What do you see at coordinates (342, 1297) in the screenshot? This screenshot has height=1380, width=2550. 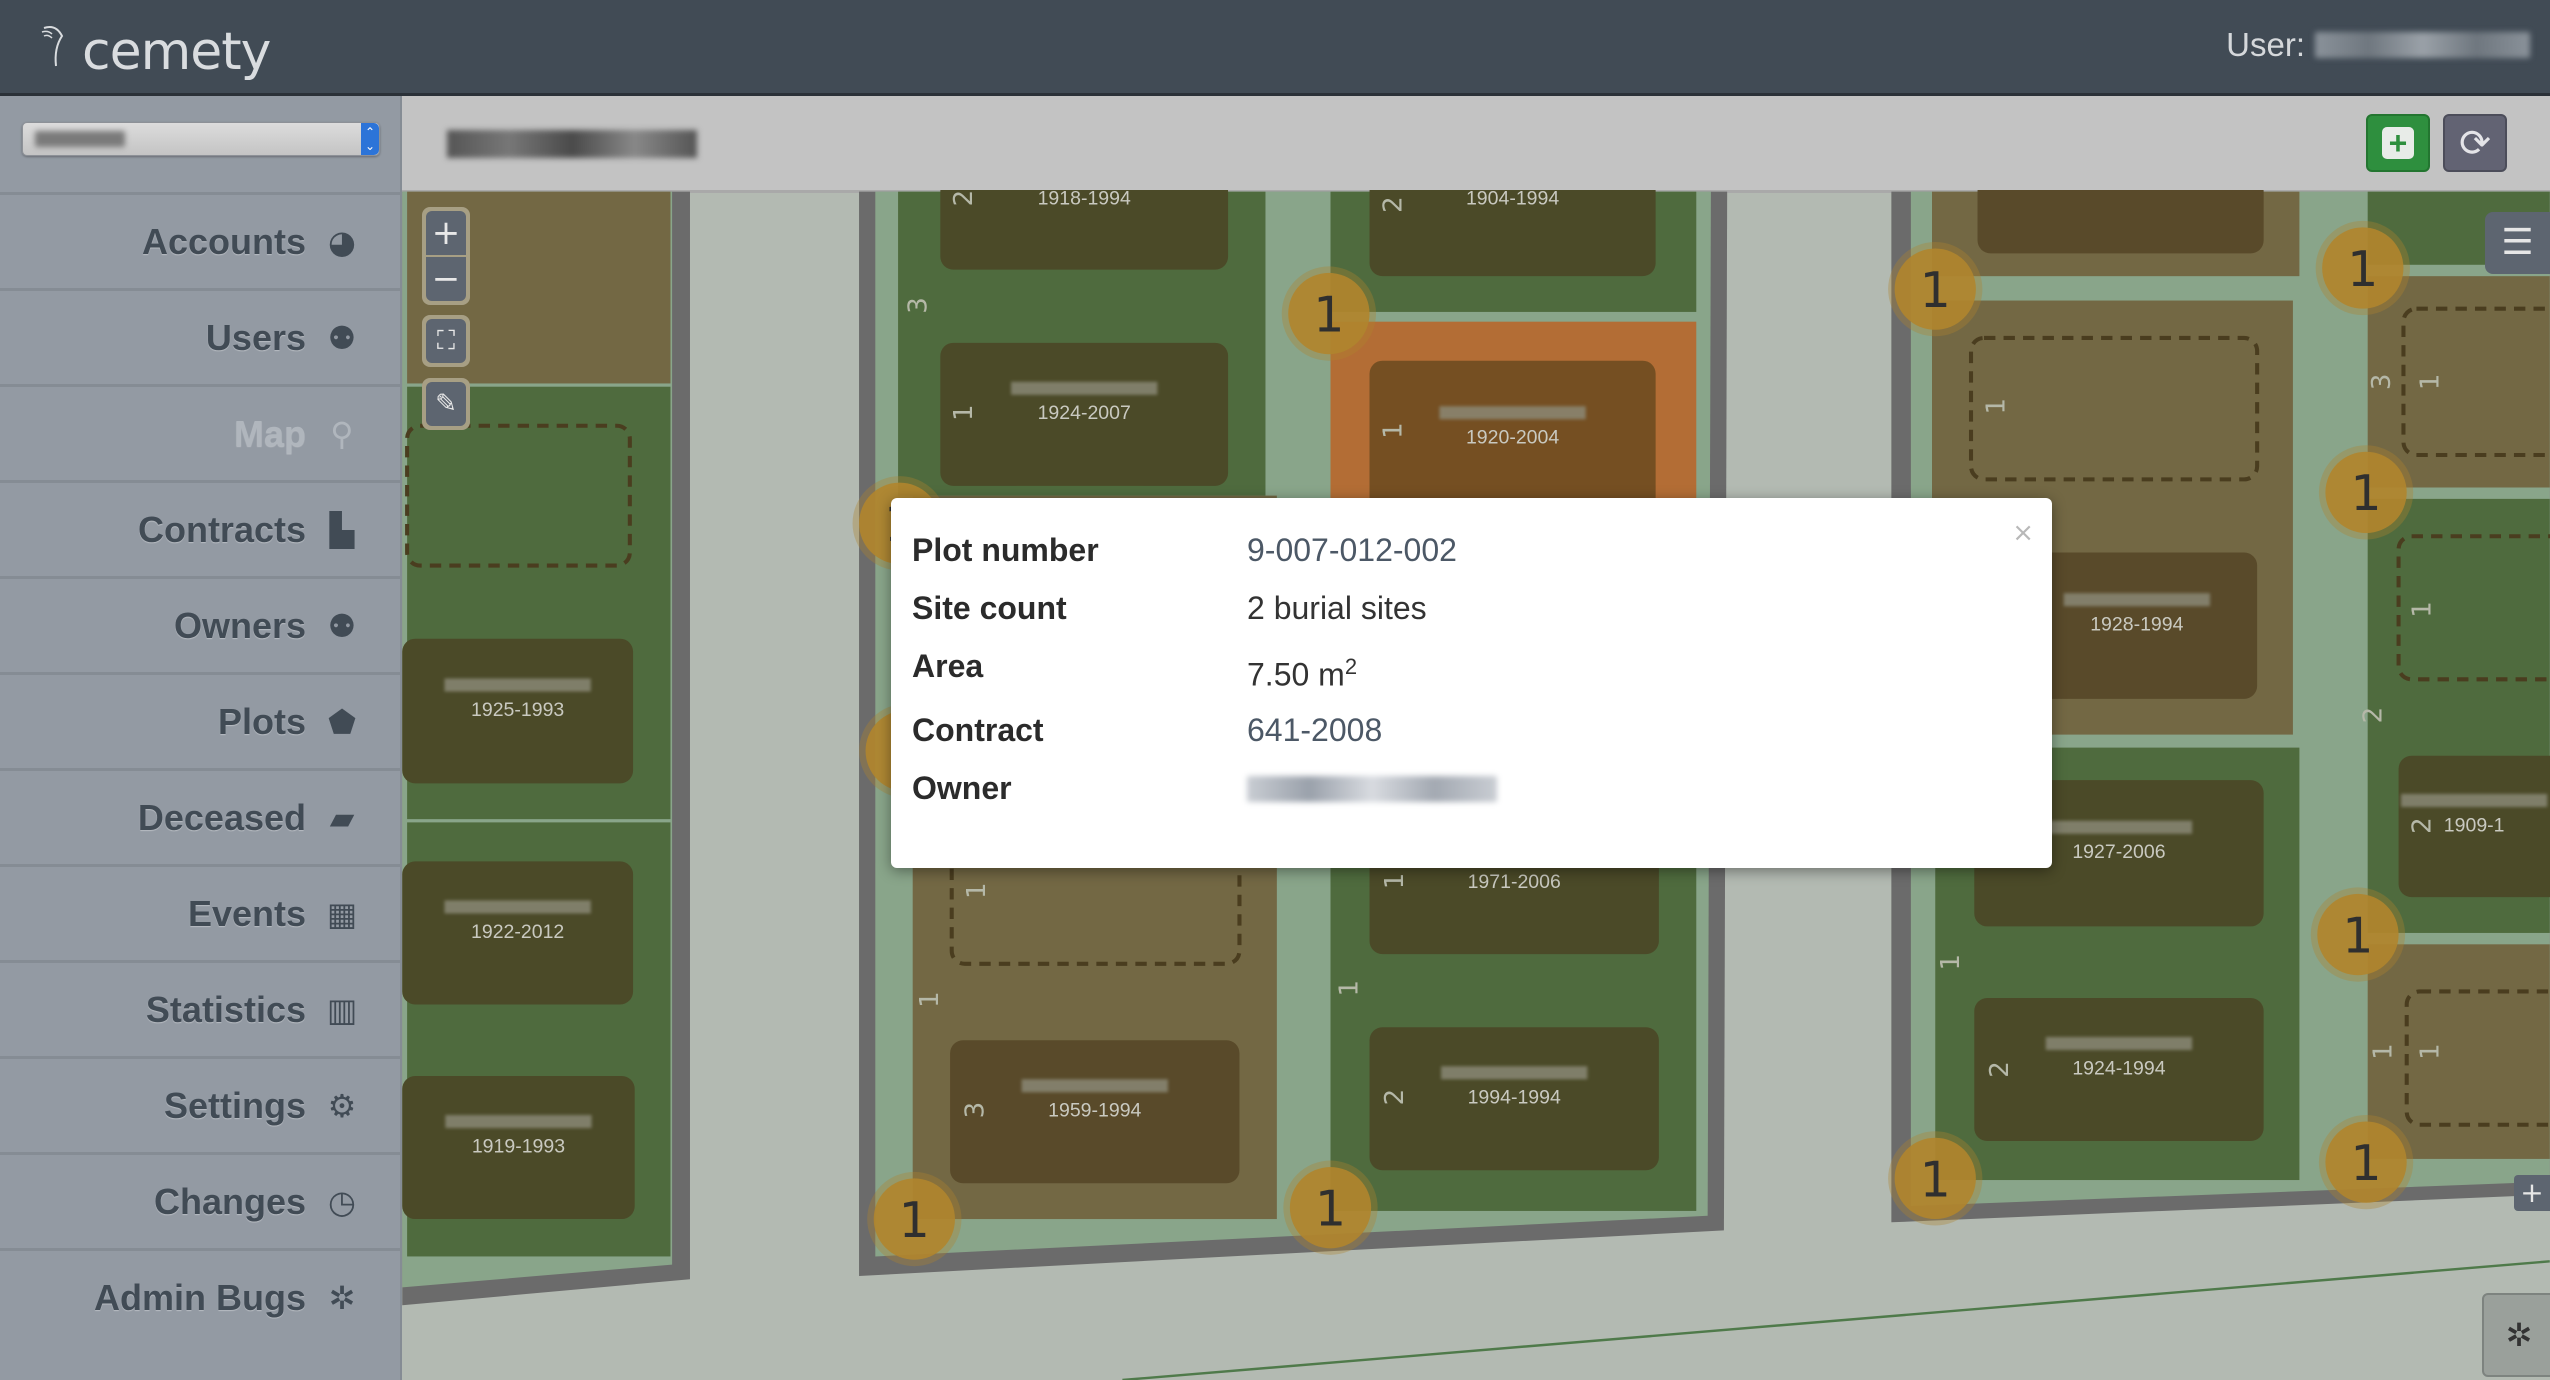 I see `bug-icon: ✲` at bounding box center [342, 1297].